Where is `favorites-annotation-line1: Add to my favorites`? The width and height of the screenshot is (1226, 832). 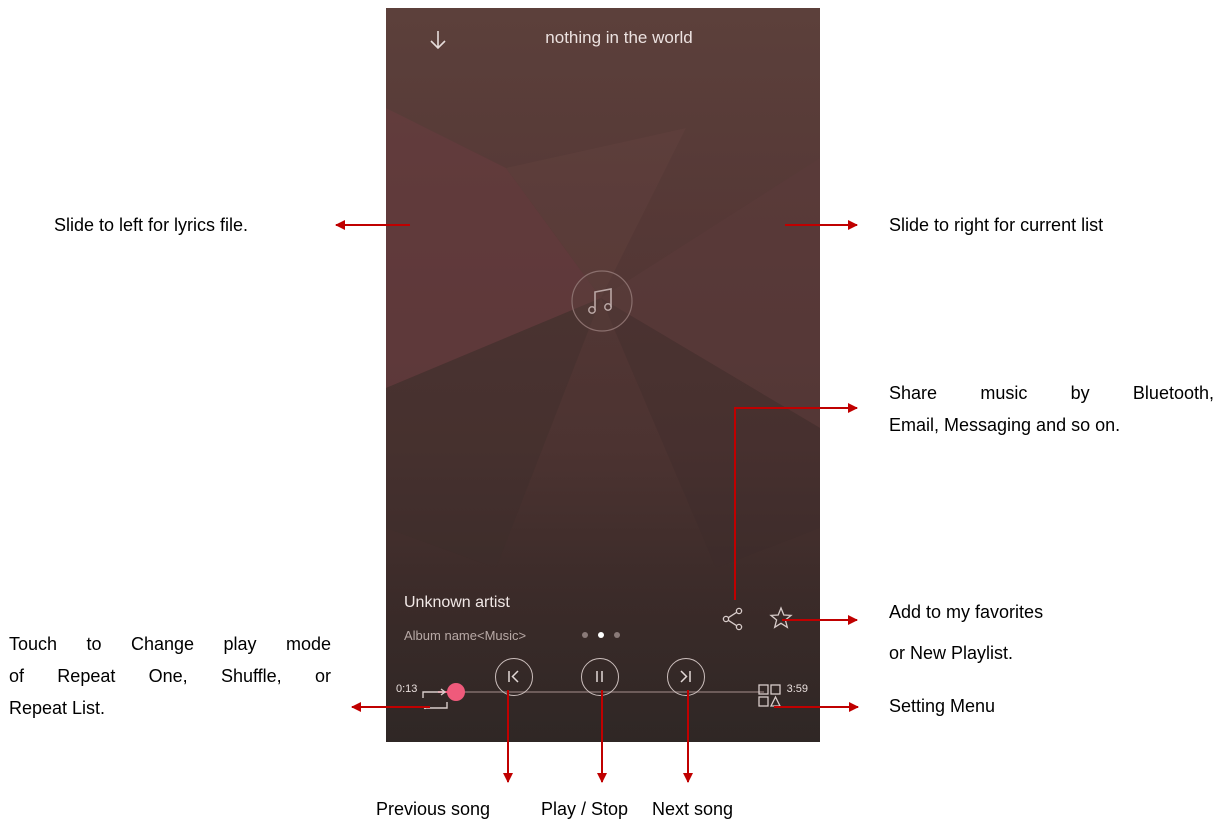 favorites-annotation-line1: Add to my favorites is located at coordinates (966, 612).